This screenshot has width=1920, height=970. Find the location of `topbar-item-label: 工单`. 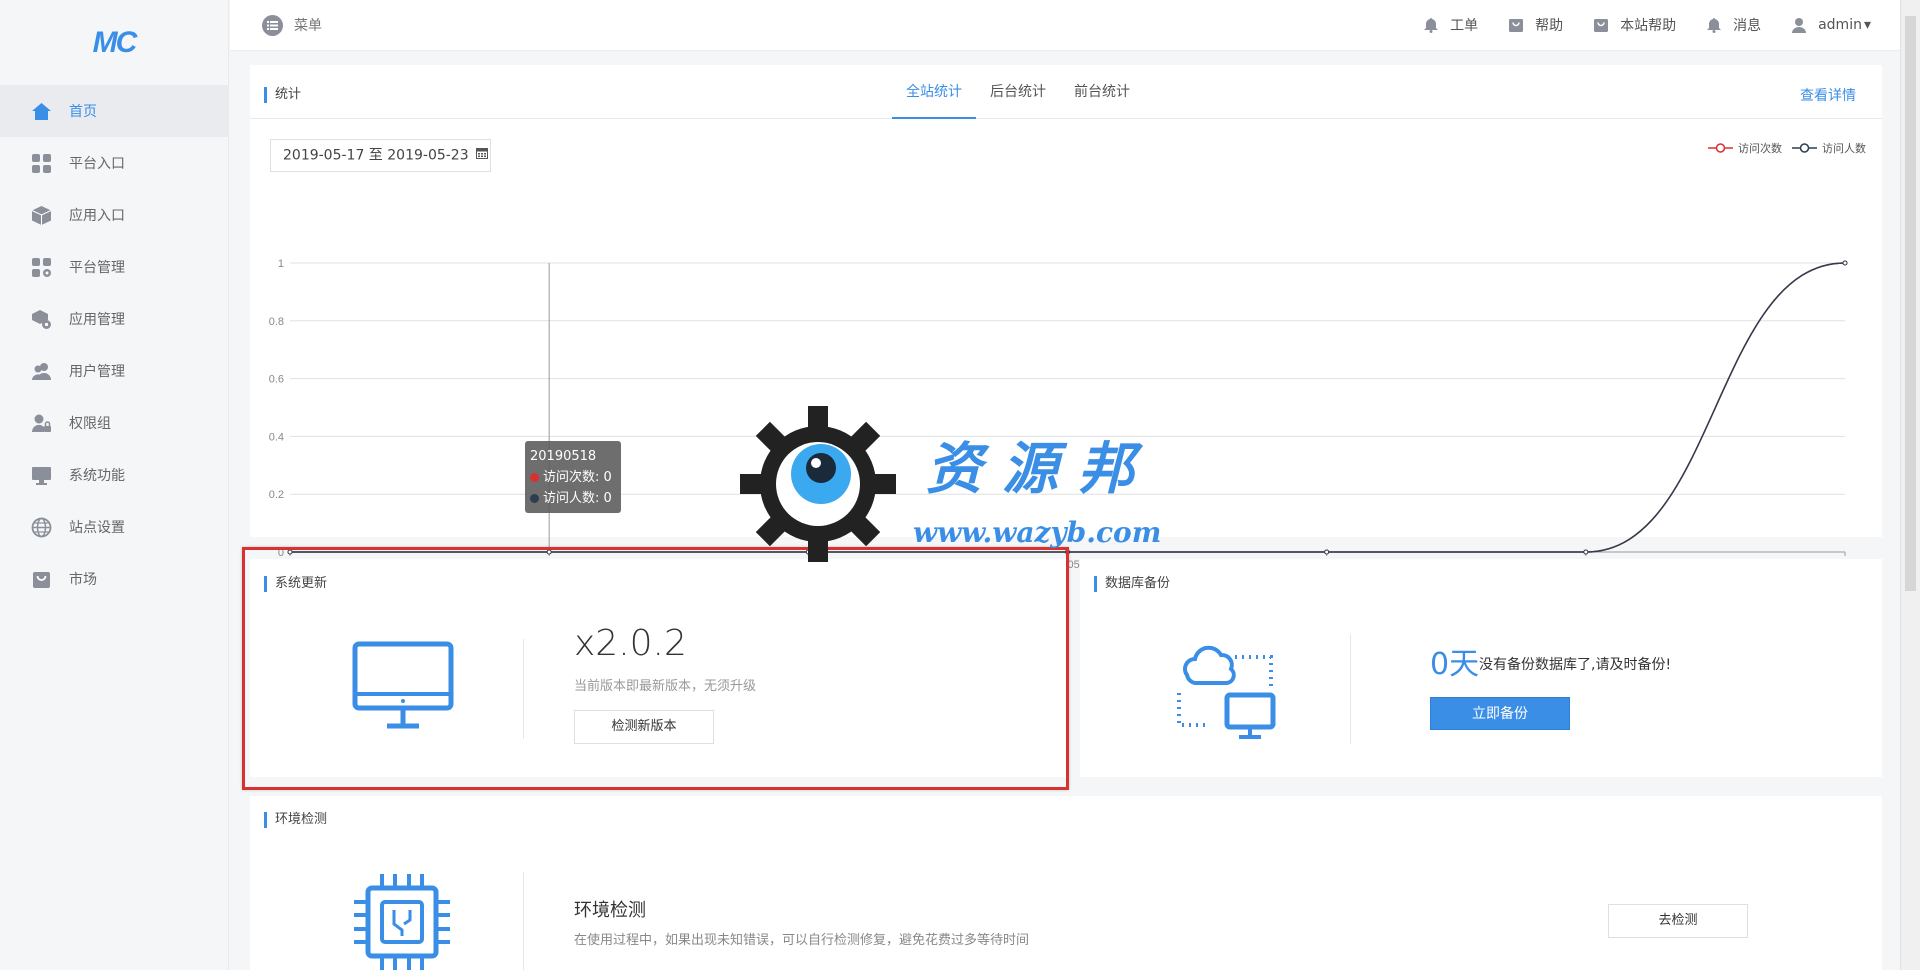

topbar-item-label: 工单 is located at coordinates (1464, 26).